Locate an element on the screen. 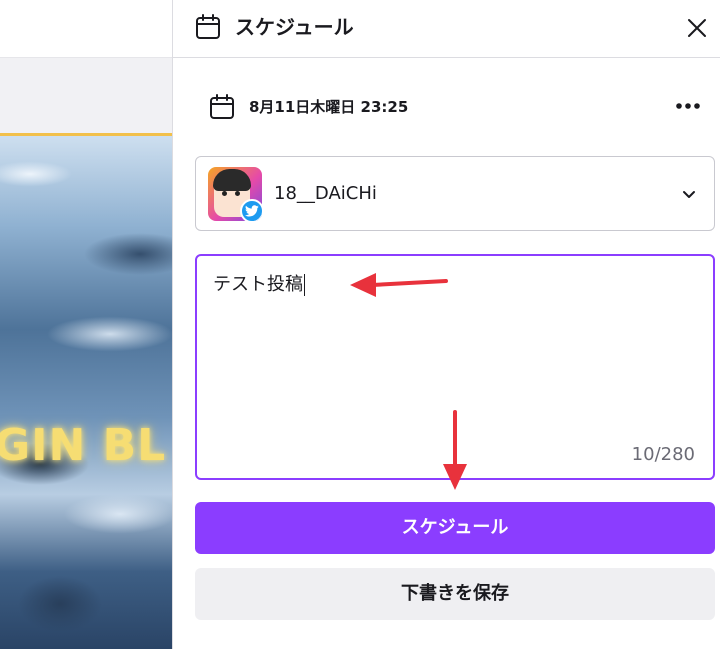 The height and width of the screenshot is (649, 720). schedule-button: スケジュール is located at coordinates (455, 528).